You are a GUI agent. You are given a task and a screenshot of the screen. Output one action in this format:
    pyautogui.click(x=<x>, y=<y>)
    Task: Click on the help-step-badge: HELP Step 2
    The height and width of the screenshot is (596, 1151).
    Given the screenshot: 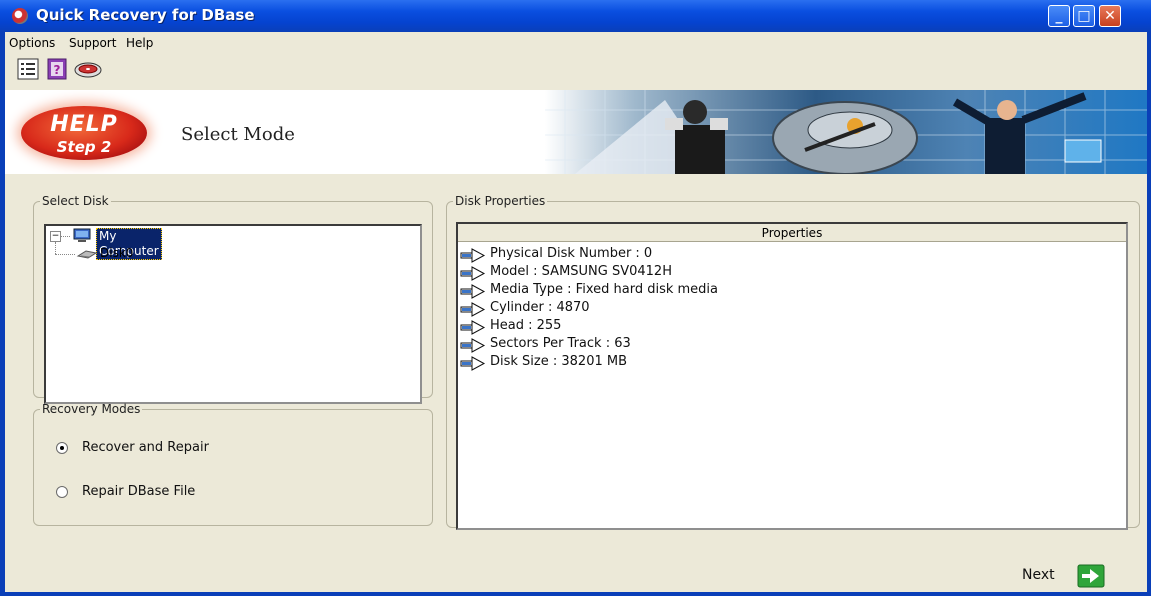 What is the action you would take?
    pyautogui.click(x=84, y=133)
    